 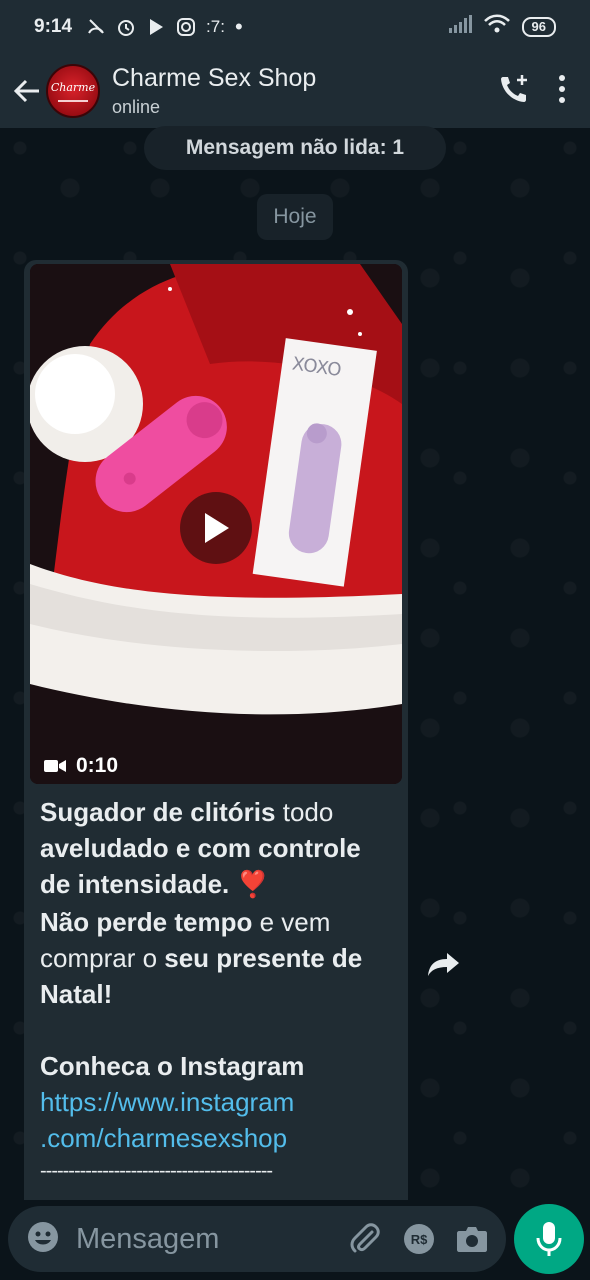 I want to click on attach-button, so click(x=365, y=1239).